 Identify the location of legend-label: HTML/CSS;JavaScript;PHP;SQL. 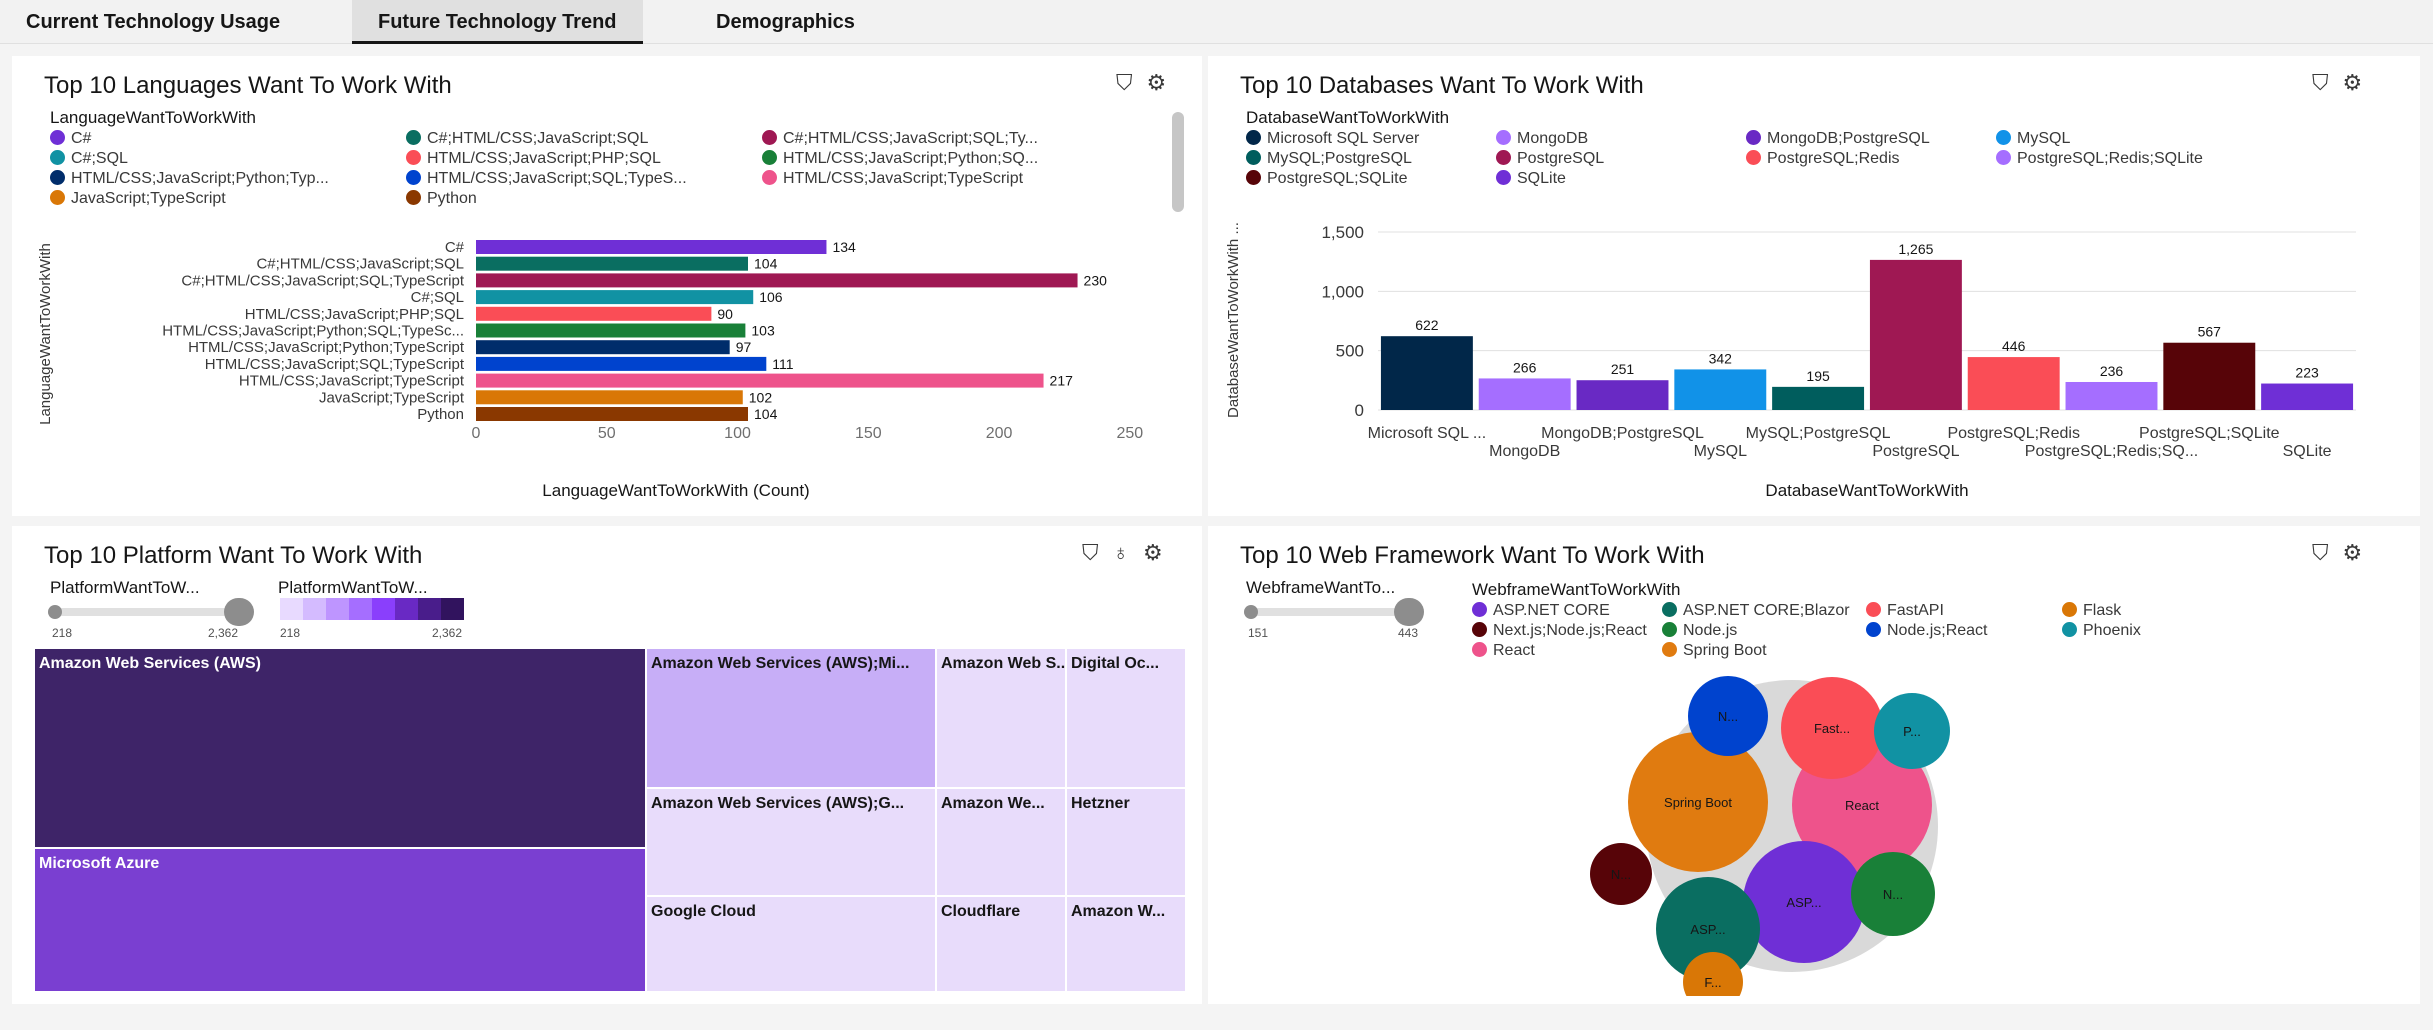
(544, 158).